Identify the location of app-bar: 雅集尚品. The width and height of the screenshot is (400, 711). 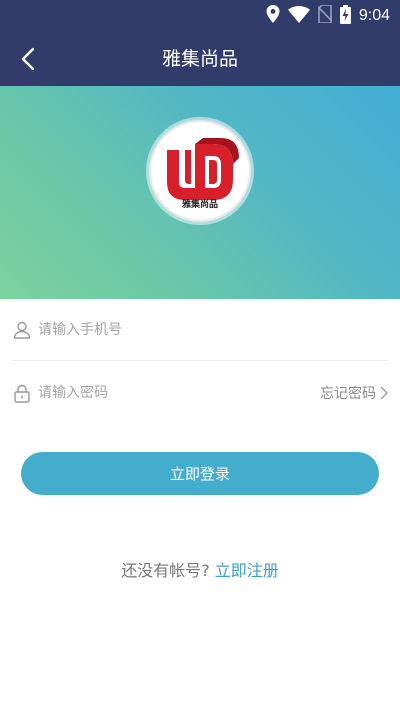
(200, 59).